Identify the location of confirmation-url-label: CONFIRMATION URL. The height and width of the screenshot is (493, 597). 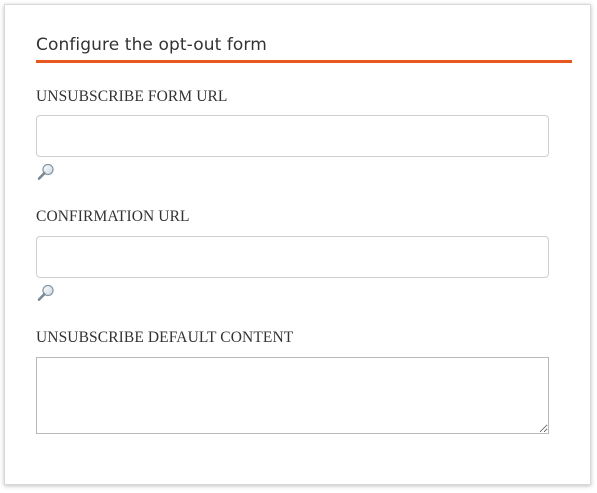
(113, 216).